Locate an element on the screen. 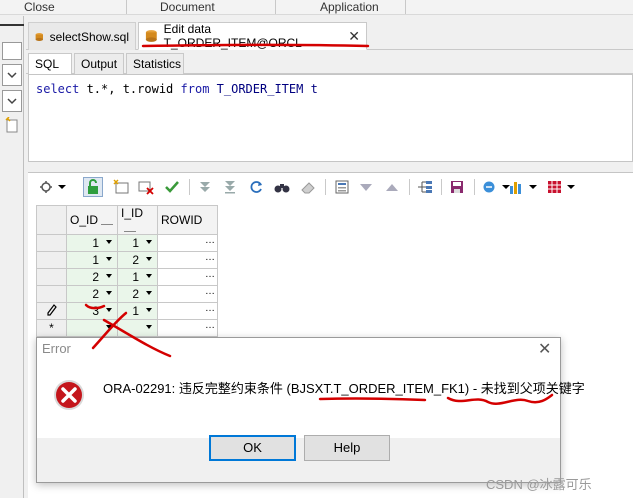  watermark: CSDN @冰露可乐 is located at coordinates (539, 484).